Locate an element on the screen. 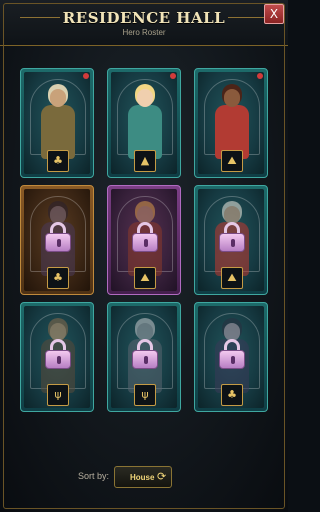 Image resolution: width=320 pixels, height=512 pixels. sort-value: House is located at coordinates (142, 477).